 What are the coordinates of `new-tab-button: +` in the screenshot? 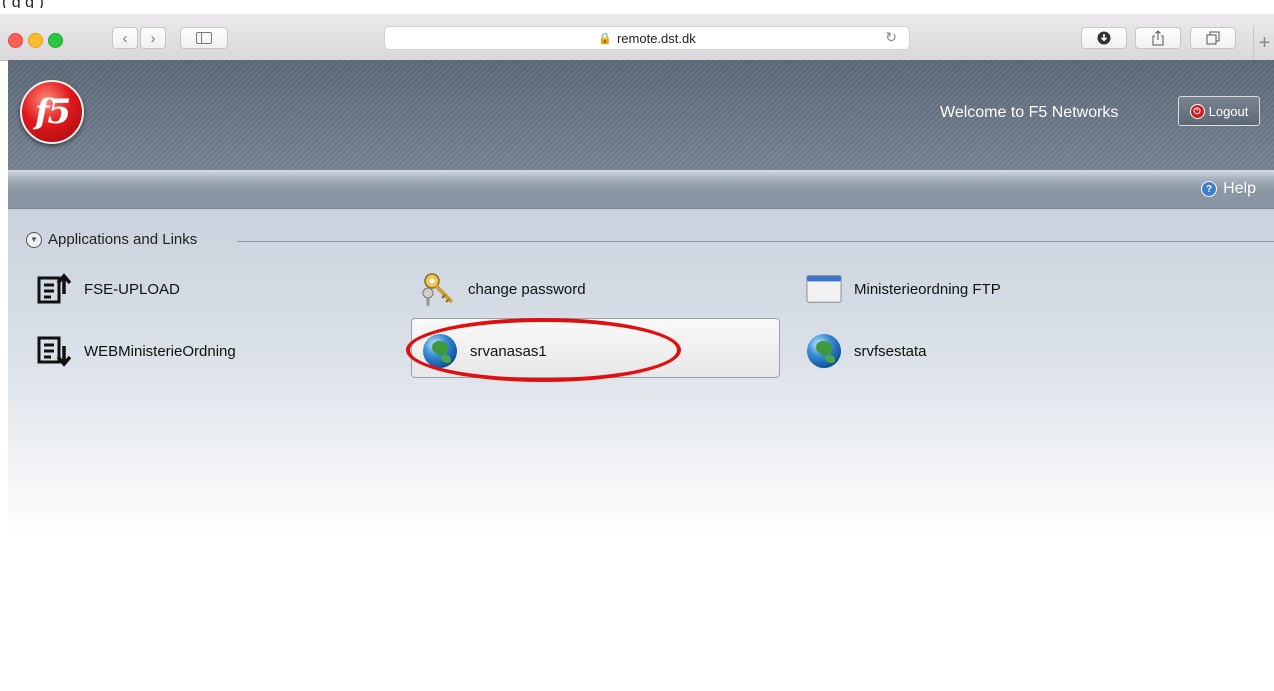 It's located at (1263, 43).